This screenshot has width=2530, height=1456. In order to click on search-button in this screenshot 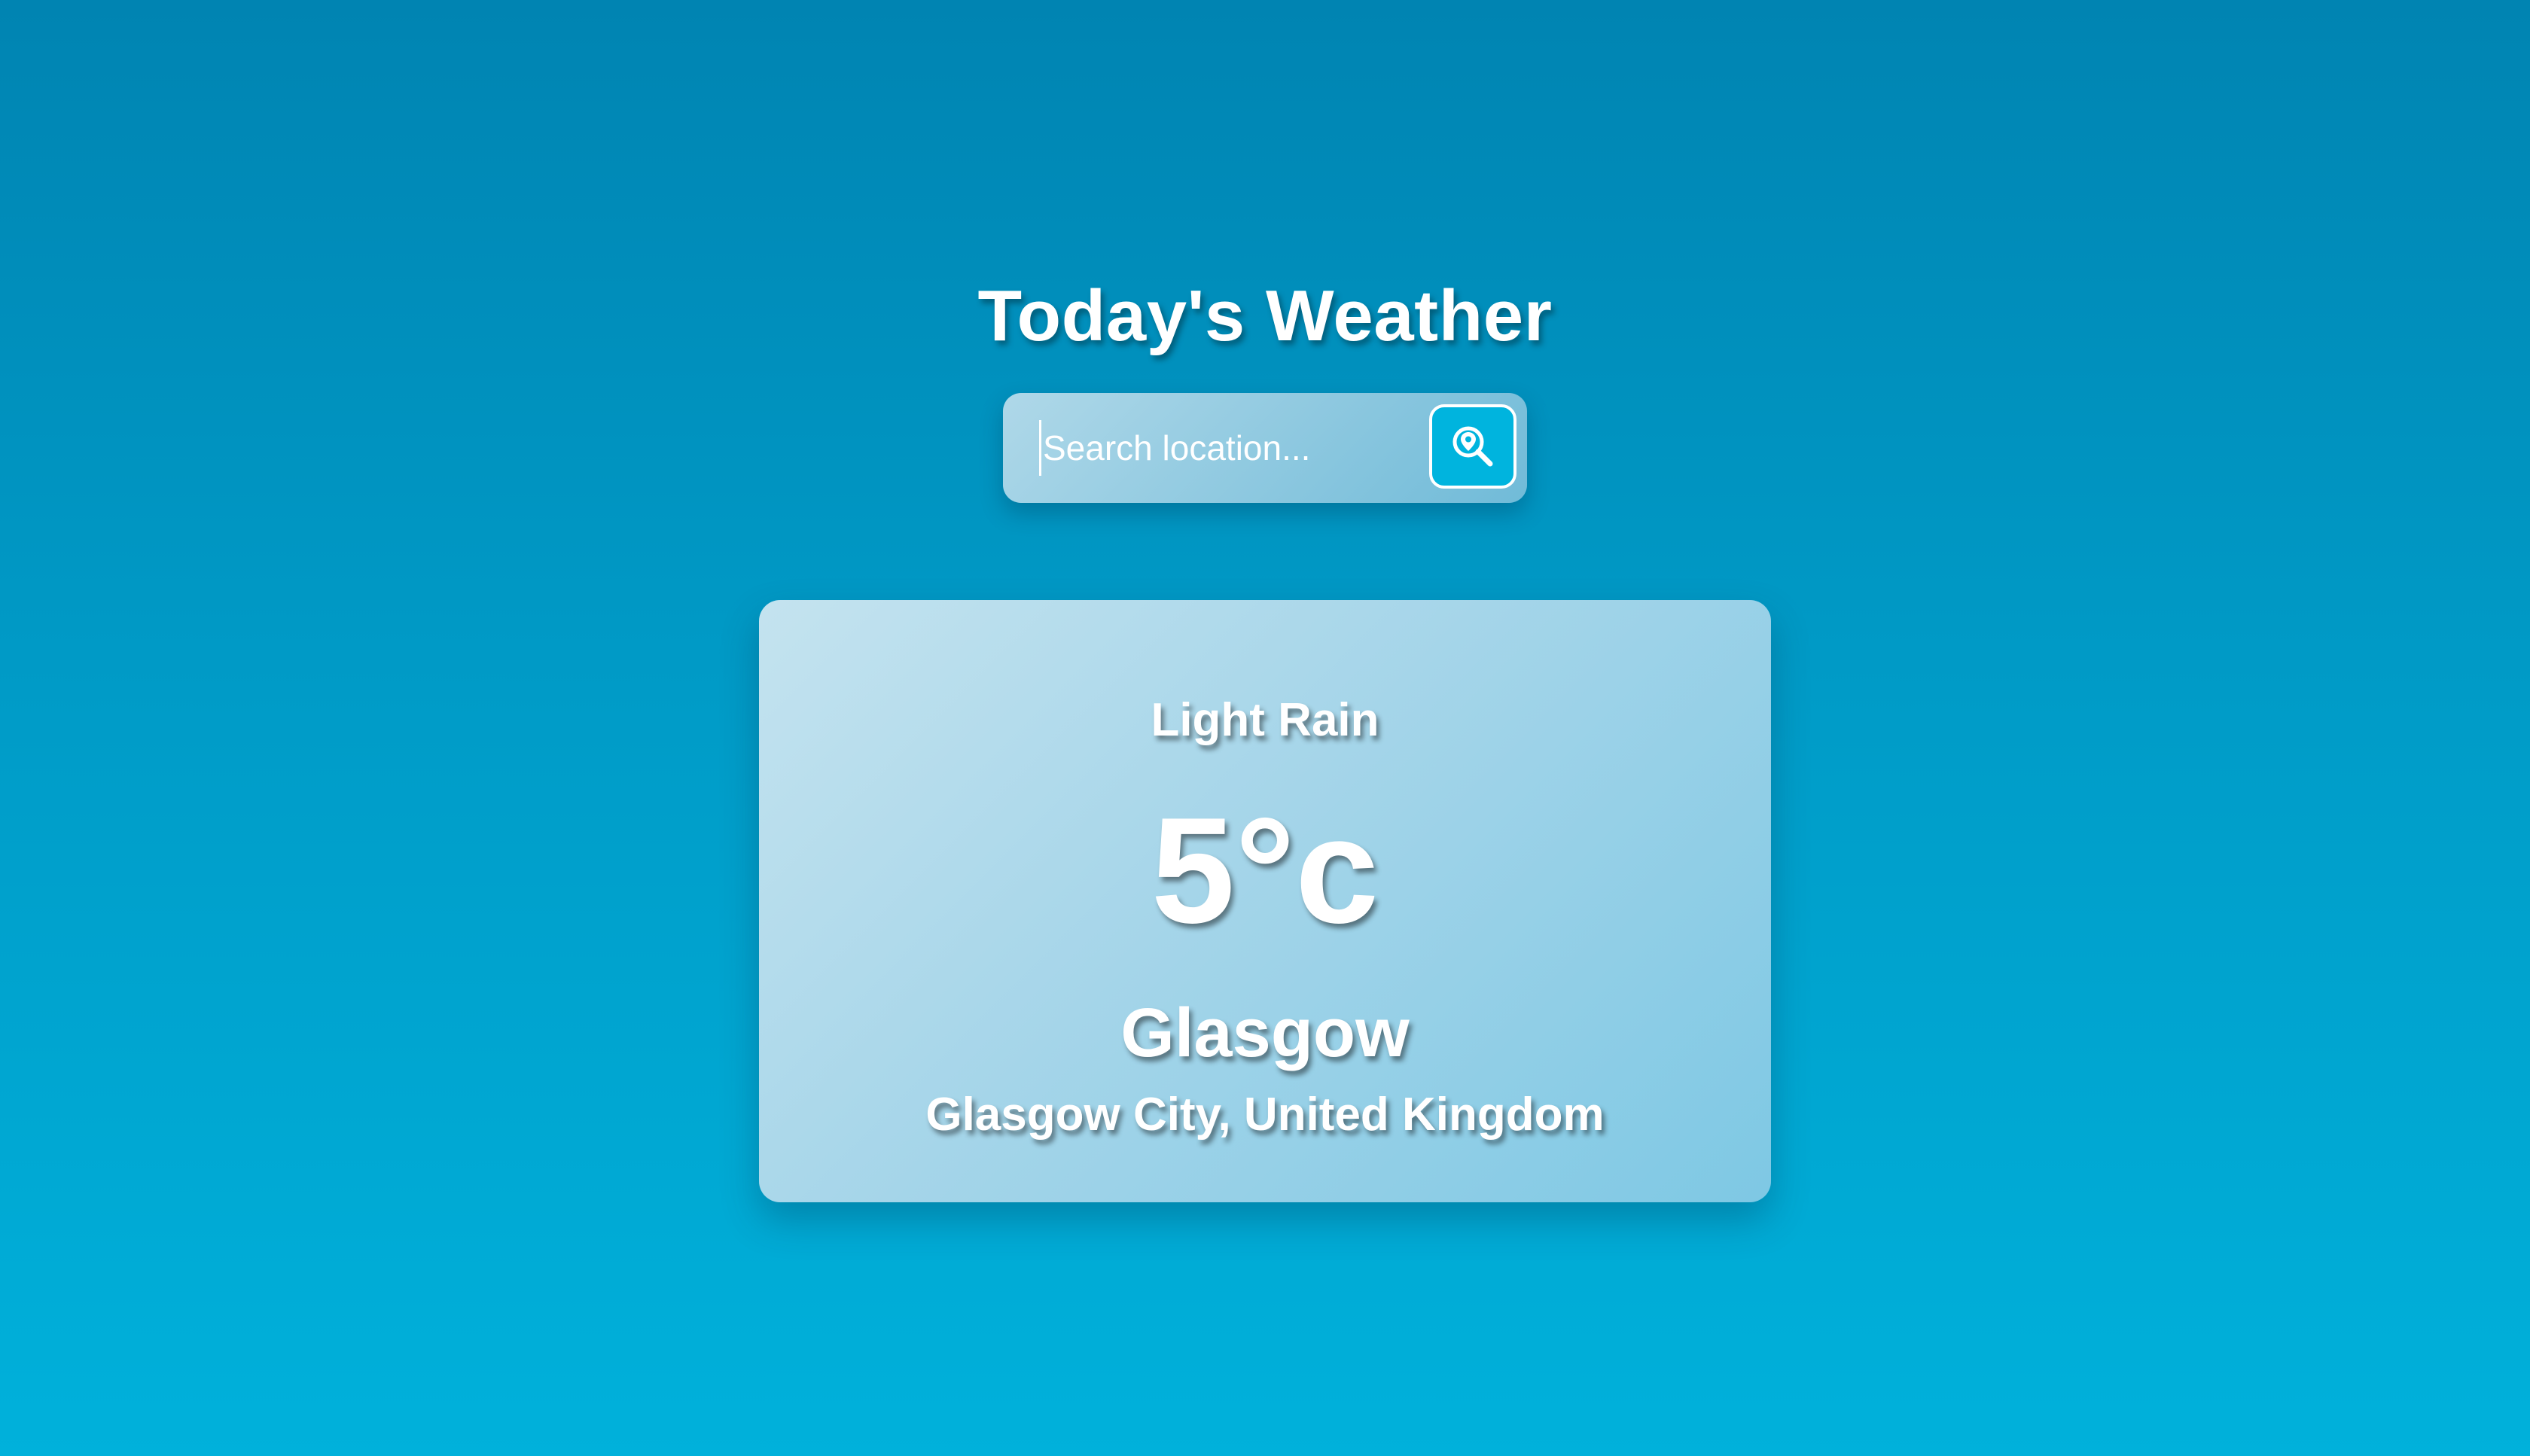, I will do `click(1473, 446)`.